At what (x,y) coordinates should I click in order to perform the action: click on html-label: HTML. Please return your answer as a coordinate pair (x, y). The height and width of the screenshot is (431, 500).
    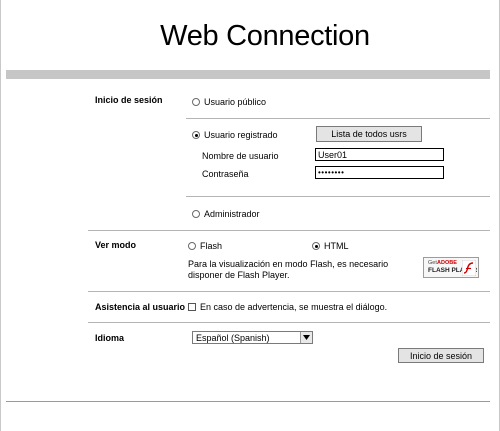
    Looking at the image, I should click on (336, 246).